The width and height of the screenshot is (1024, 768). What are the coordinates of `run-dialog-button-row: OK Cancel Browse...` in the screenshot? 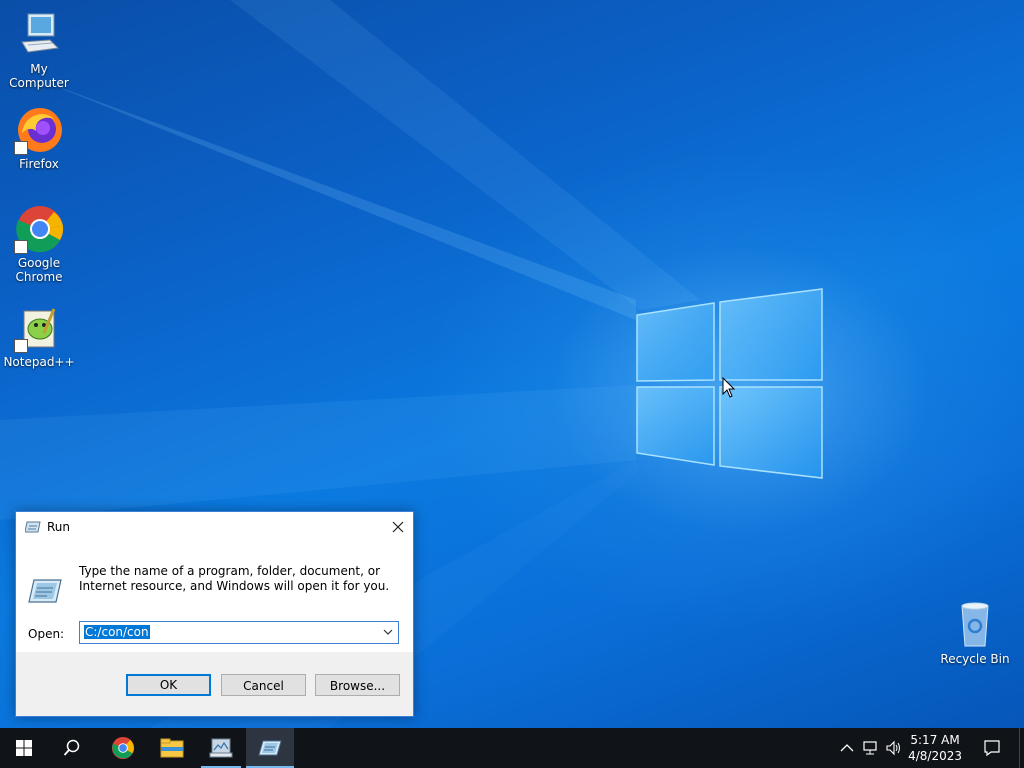 It's located at (214, 684).